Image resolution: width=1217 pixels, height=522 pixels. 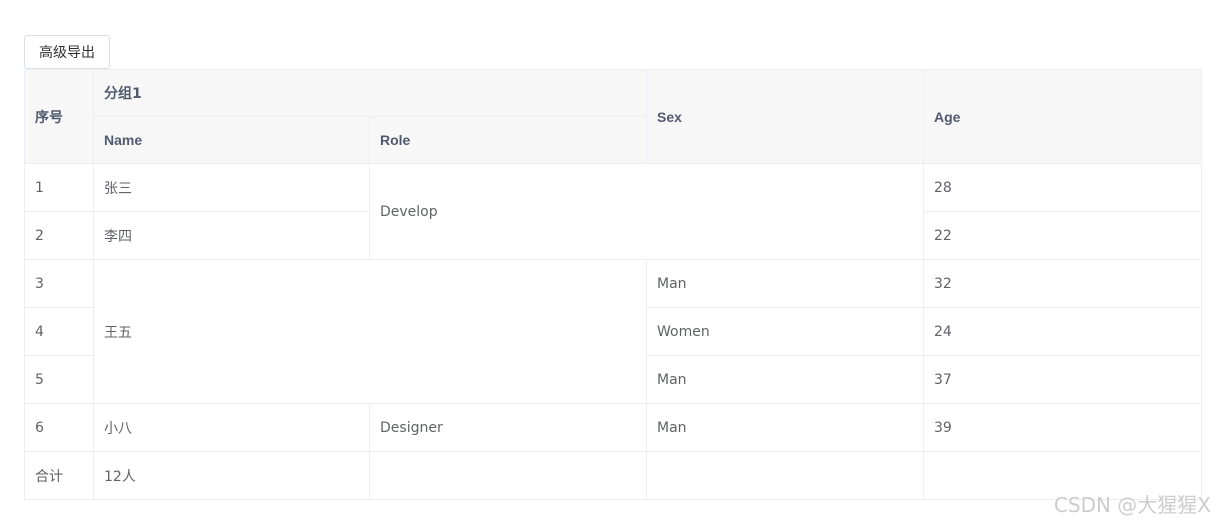 What do you see at coordinates (59, 235) in the screenshot?
I see `cell-index: 2` at bounding box center [59, 235].